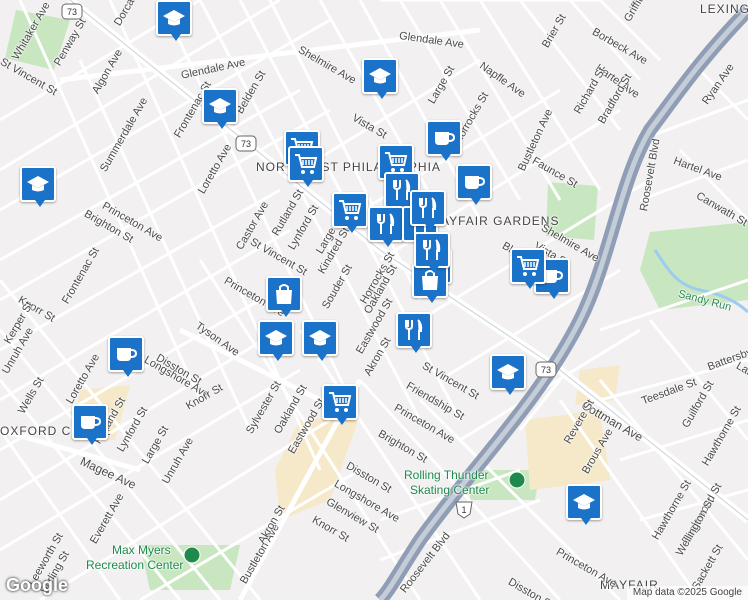 This screenshot has width=748, height=600. I want to click on poi-label: Max Myers, so click(141, 550).